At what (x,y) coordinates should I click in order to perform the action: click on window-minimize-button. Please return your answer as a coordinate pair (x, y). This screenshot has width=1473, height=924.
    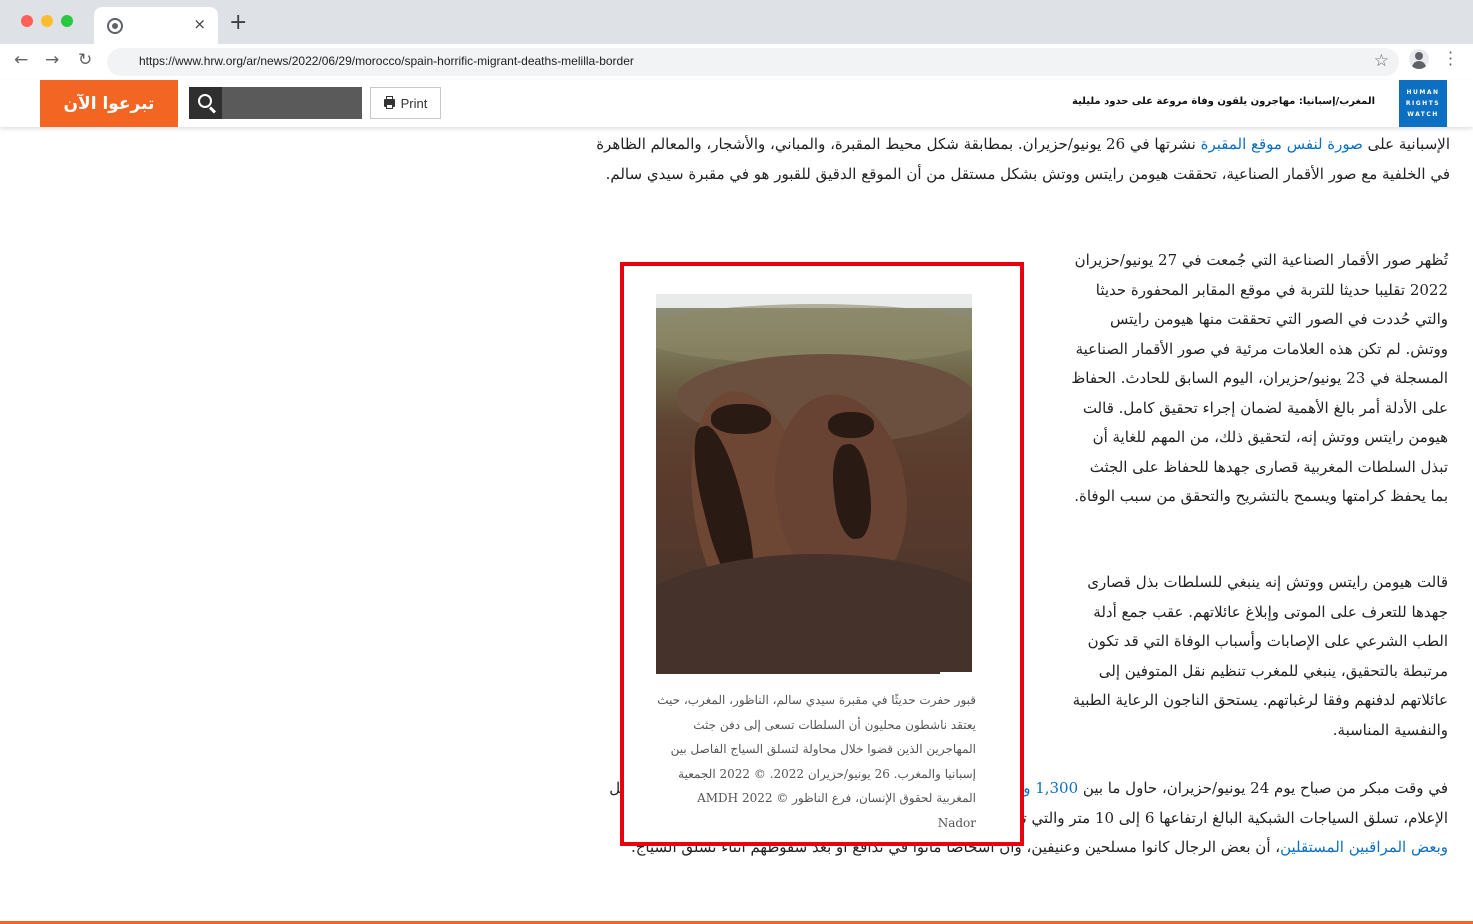
    Looking at the image, I should click on (47, 21).